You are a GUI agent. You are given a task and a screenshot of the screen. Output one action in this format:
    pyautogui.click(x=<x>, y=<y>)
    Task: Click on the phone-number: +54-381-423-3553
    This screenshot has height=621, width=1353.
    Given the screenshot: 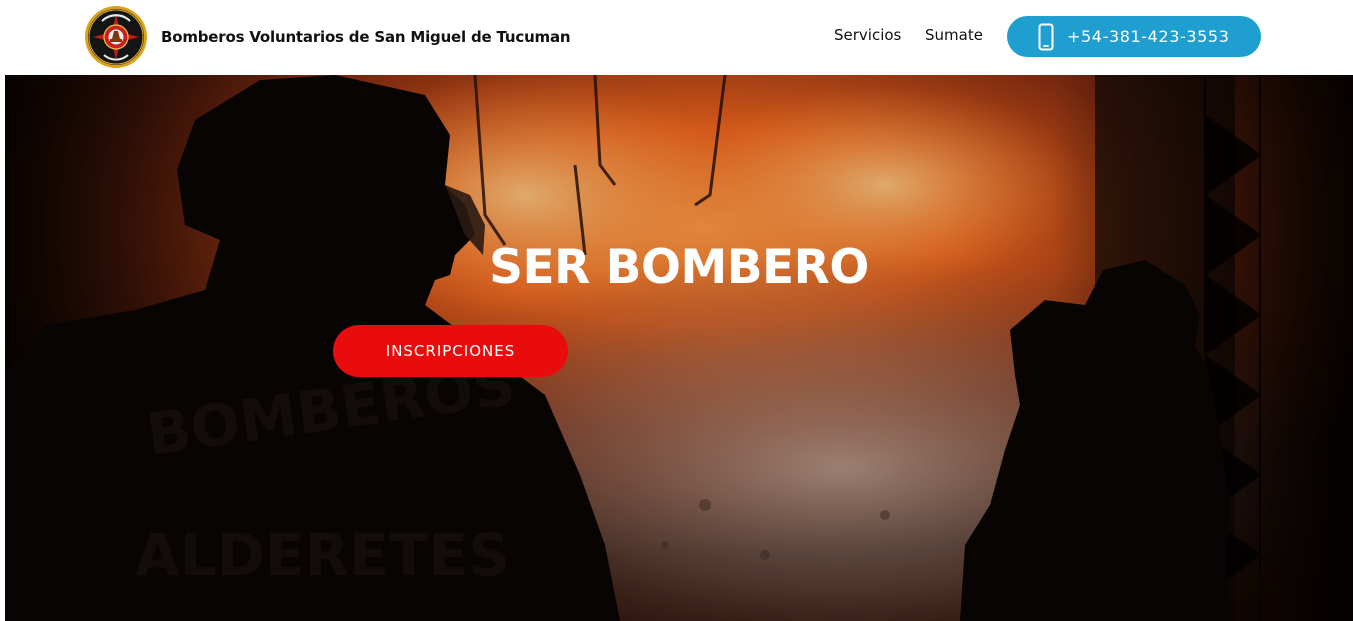 What is the action you would take?
    pyautogui.click(x=1148, y=36)
    